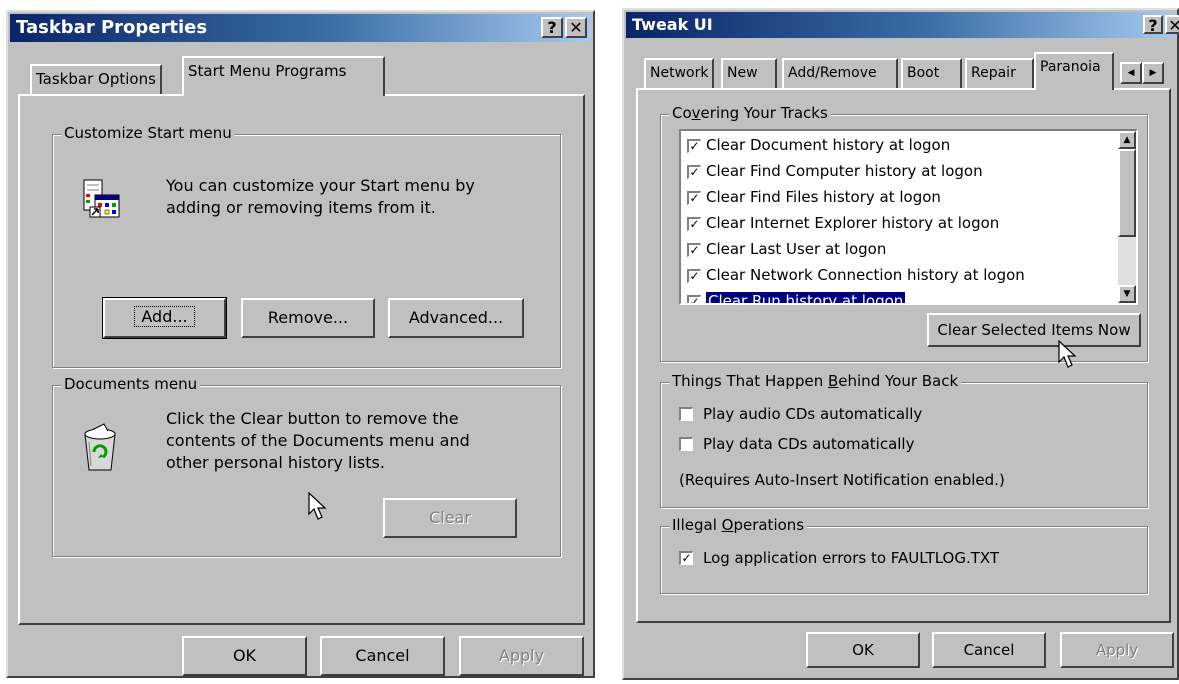  I want to click on tab-paranoia: Paranoia, so click(1074, 71).